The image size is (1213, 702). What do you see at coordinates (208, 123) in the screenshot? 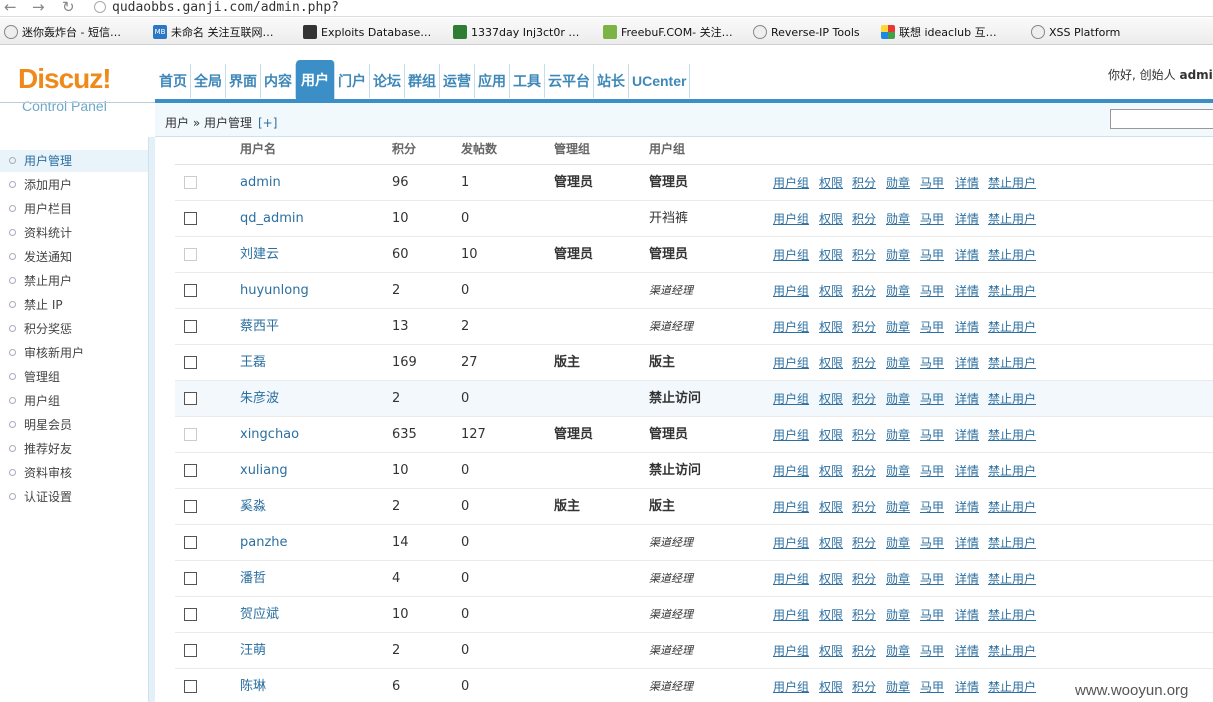
I see `breadcrumb-path: 用户 » 用户管理` at bounding box center [208, 123].